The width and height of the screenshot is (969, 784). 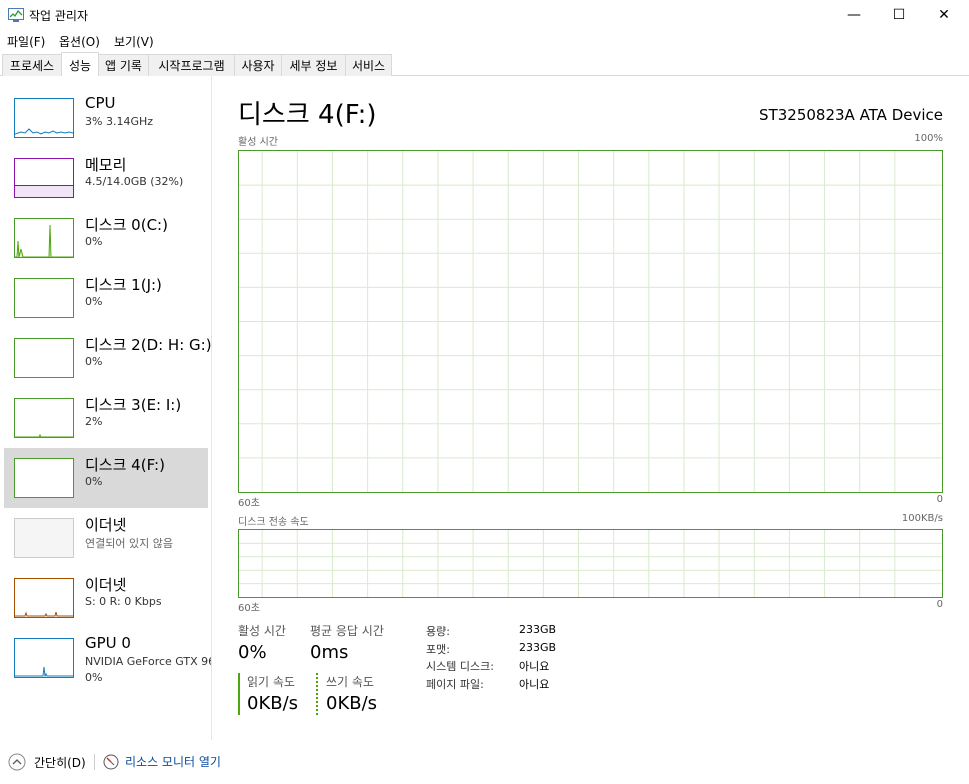 What do you see at coordinates (939, 499) in the screenshot?
I see `active-time-axis-right: 0` at bounding box center [939, 499].